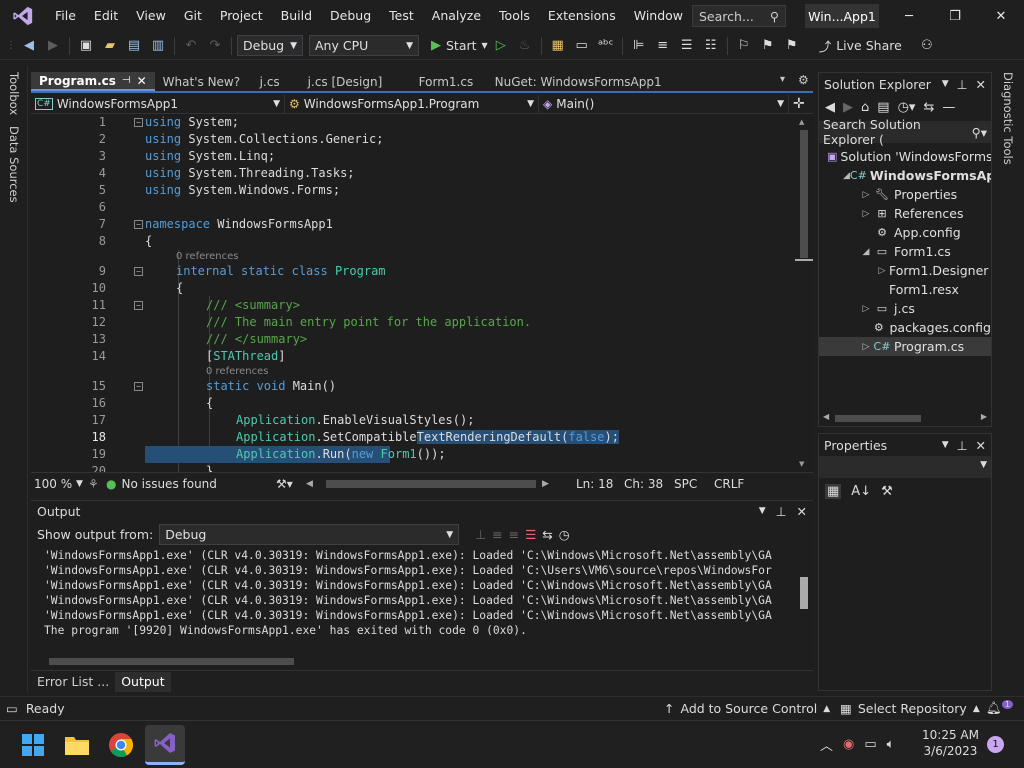 The width and height of the screenshot is (1024, 768). Describe the element at coordinates (905, 175) in the screenshot. I see `tree-item: ◢C#WindowsFormsApp1` at that location.